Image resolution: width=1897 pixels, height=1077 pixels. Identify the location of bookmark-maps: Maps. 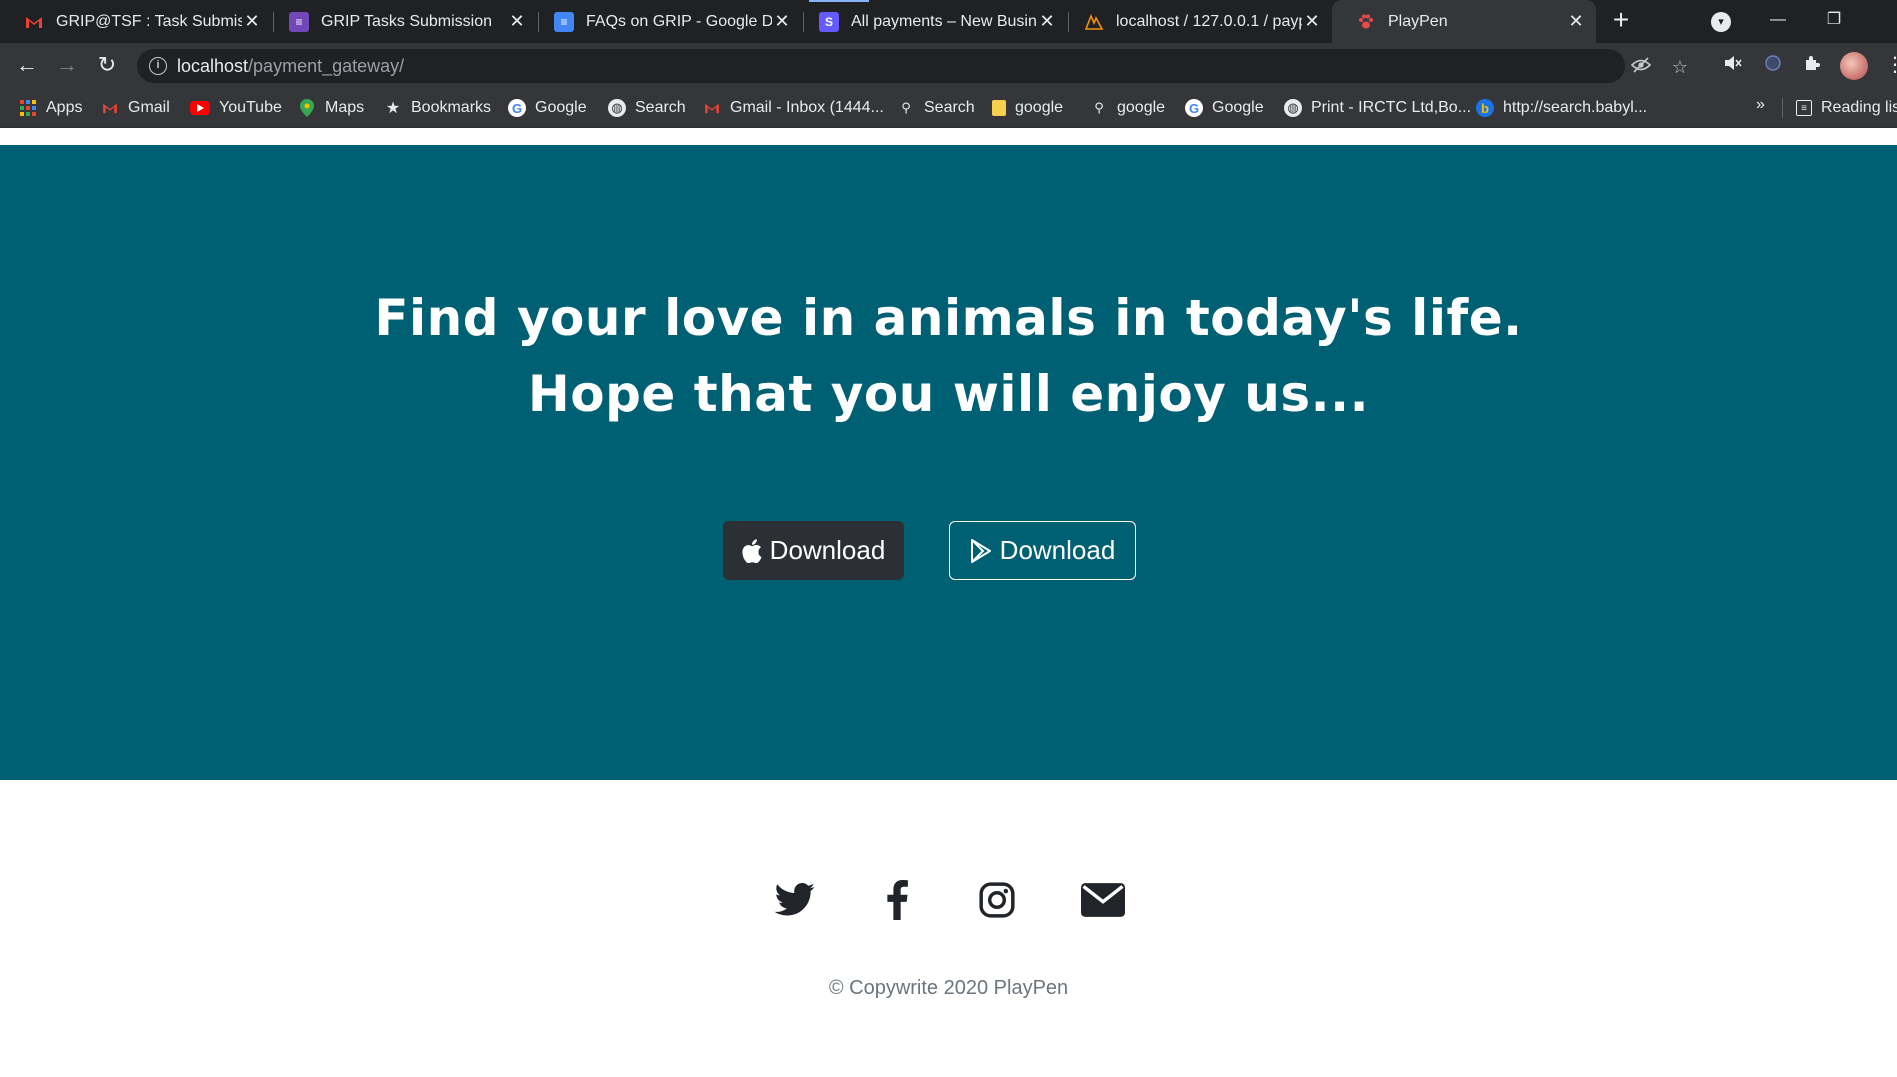
(331, 108).